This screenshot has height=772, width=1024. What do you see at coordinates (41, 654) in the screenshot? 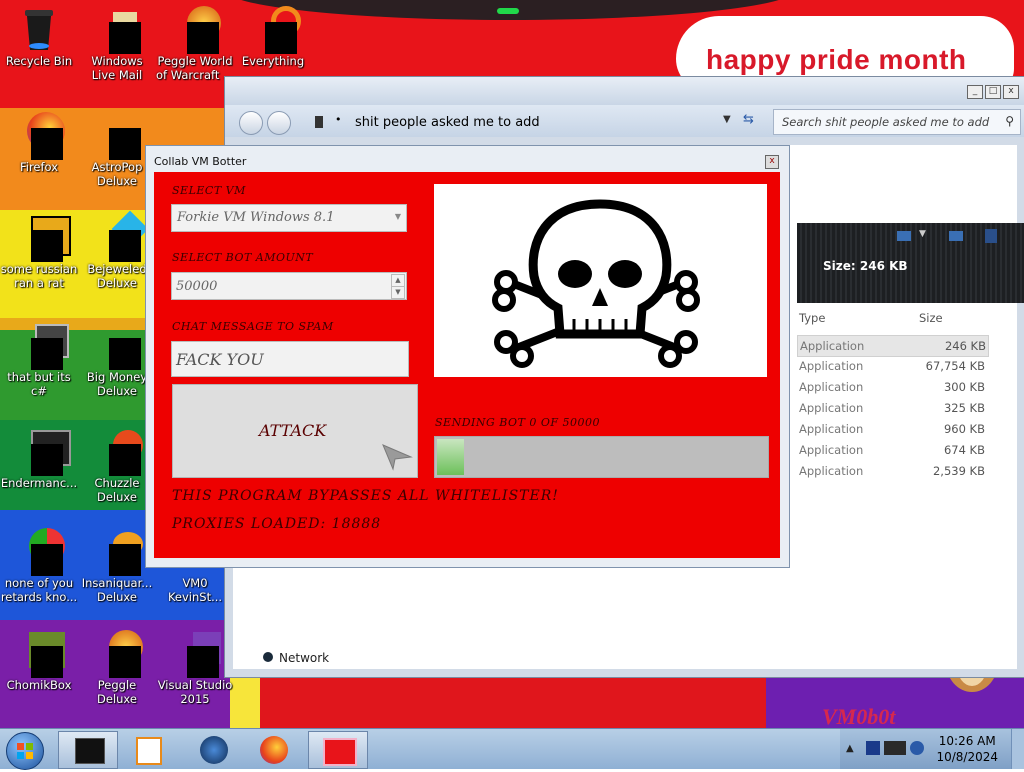
I see `chomikbox-icon` at bounding box center [41, 654].